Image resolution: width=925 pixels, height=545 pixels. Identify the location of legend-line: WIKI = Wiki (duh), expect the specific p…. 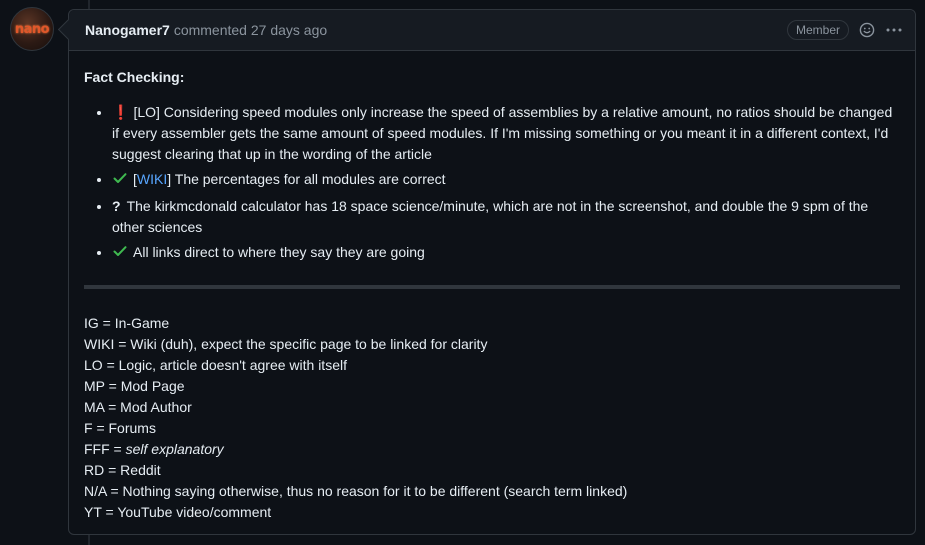
(286, 344).